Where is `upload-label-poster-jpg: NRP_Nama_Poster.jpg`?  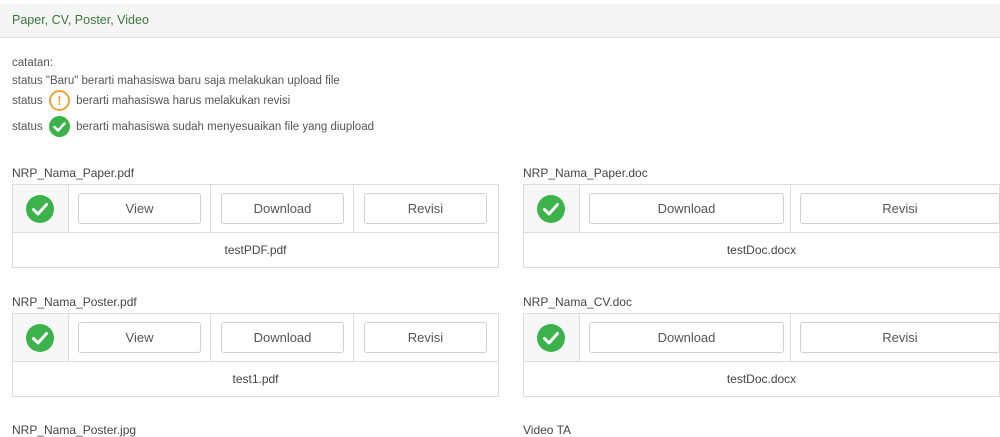
upload-label-poster-jpg: NRP_Nama_Poster.jpg is located at coordinates (74, 430).